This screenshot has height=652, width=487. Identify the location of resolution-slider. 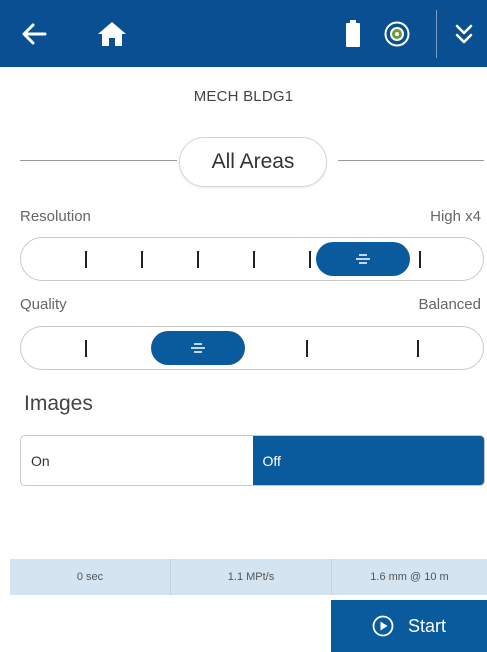
(252, 259).